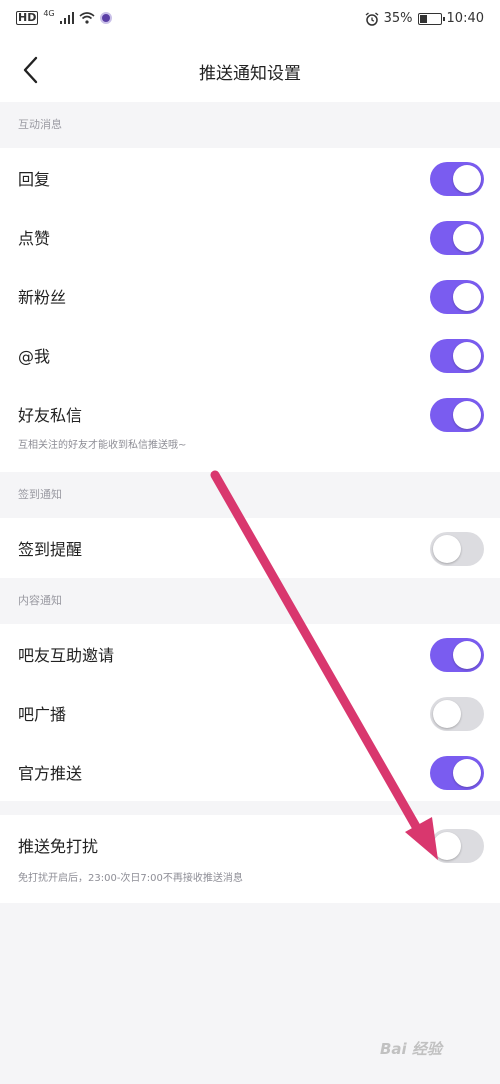  Describe the element at coordinates (87, 18) in the screenshot. I see `wifi-icon` at that location.